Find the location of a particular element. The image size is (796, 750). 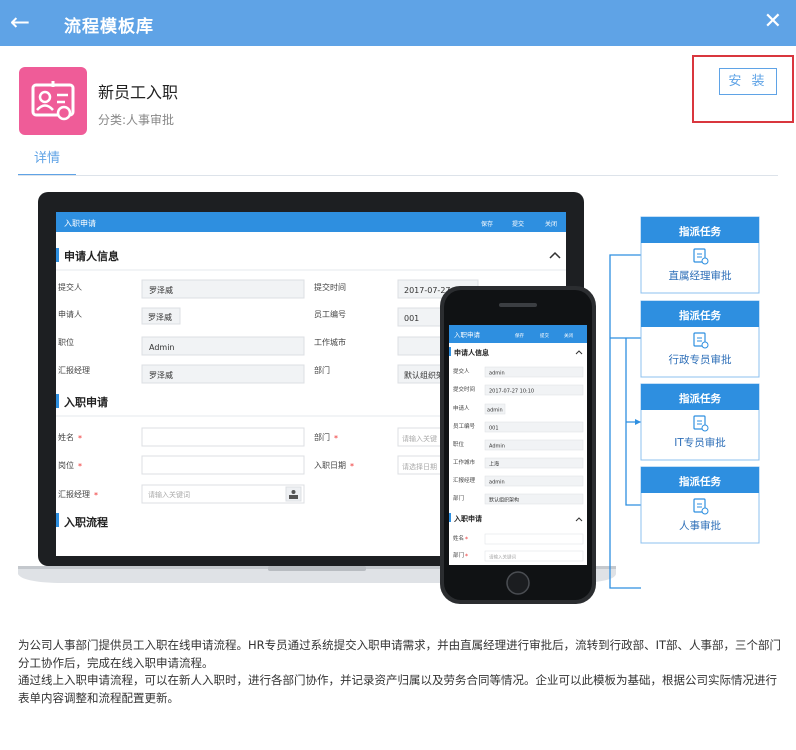

d-label-dept2: 部门 is located at coordinates (322, 437).